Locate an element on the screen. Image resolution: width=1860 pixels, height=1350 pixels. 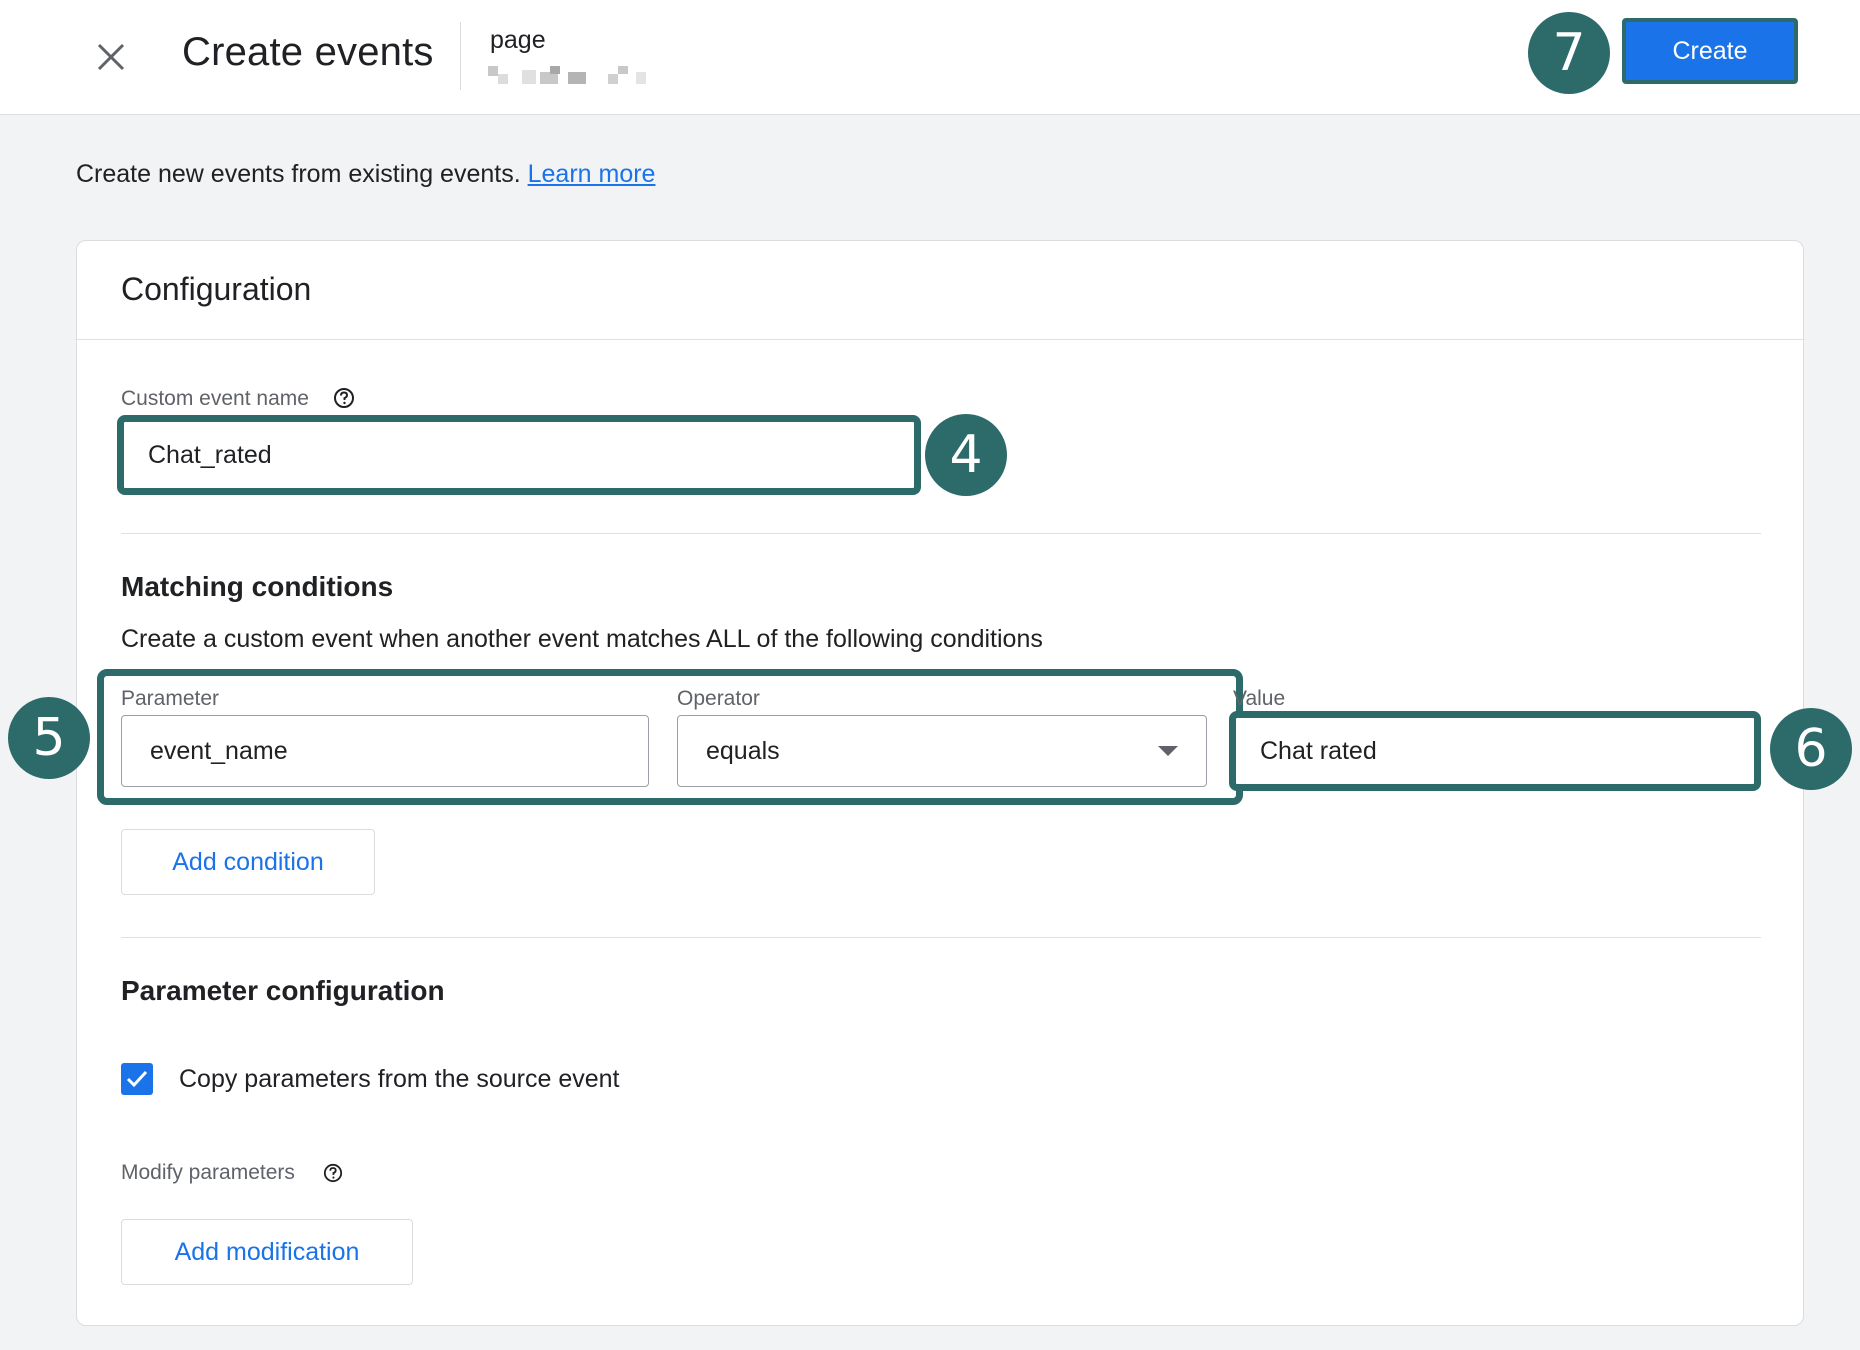
add-condition-button: Add condition is located at coordinates (248, 862).